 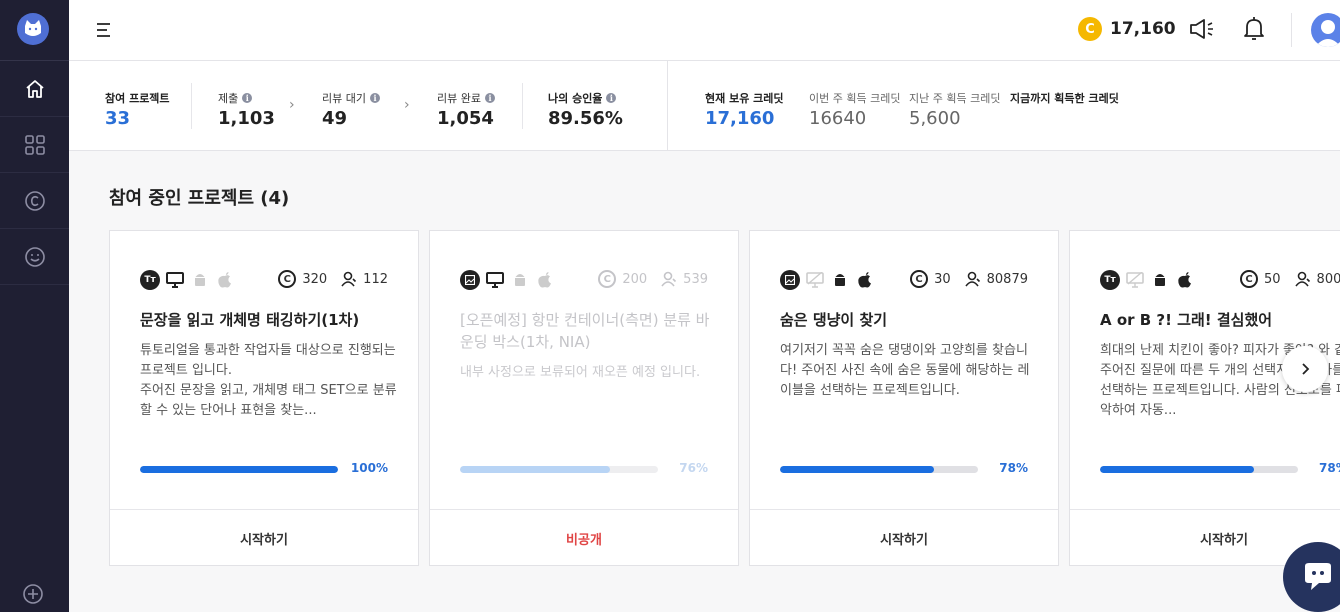 What do you see at coordinates (744, 98) in the screenshot?
I see `stat-current-credit-label: 현재 보유 크레딧` at bounding box center [744, 98].